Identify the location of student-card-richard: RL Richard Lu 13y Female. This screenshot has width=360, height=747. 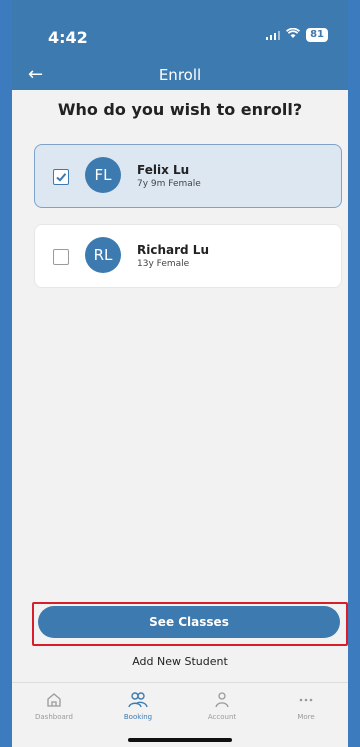
(188, 256).